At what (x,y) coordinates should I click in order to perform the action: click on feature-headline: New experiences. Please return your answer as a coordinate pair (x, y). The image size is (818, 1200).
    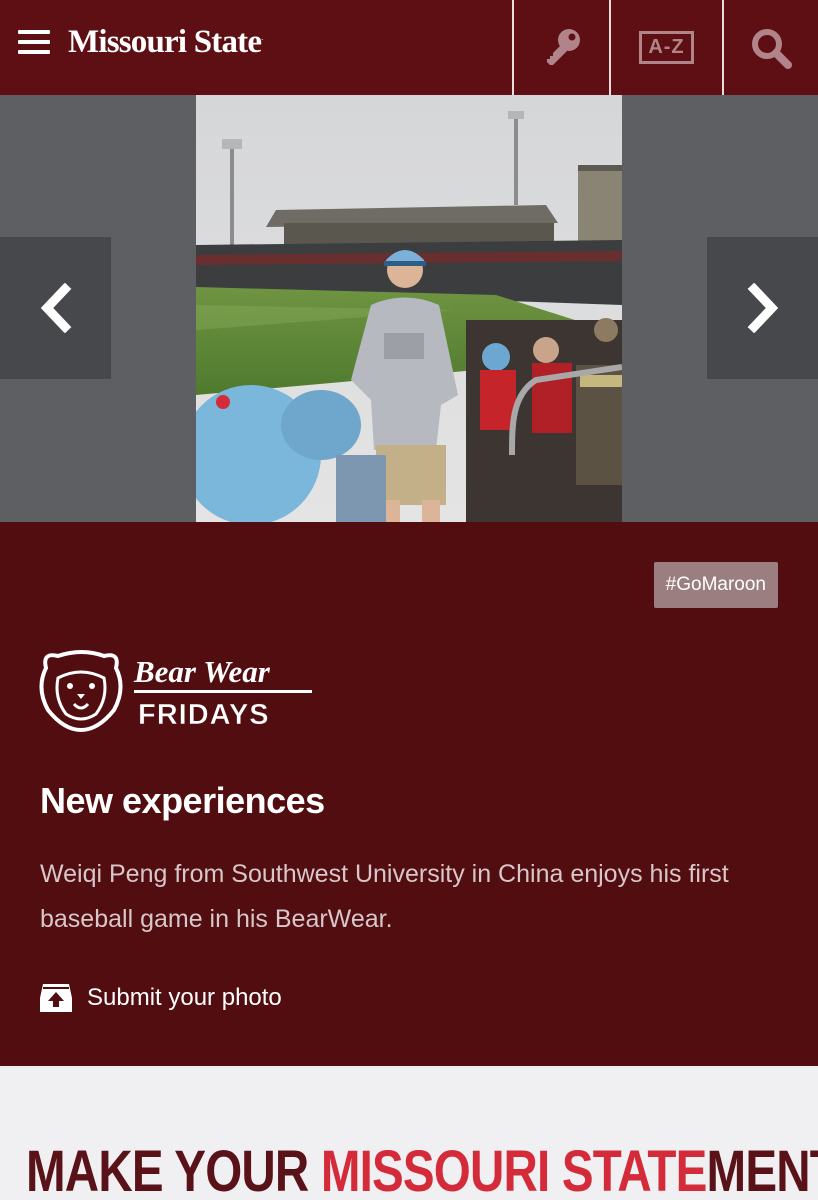
    Looking at the image, I should click on (182, 800).